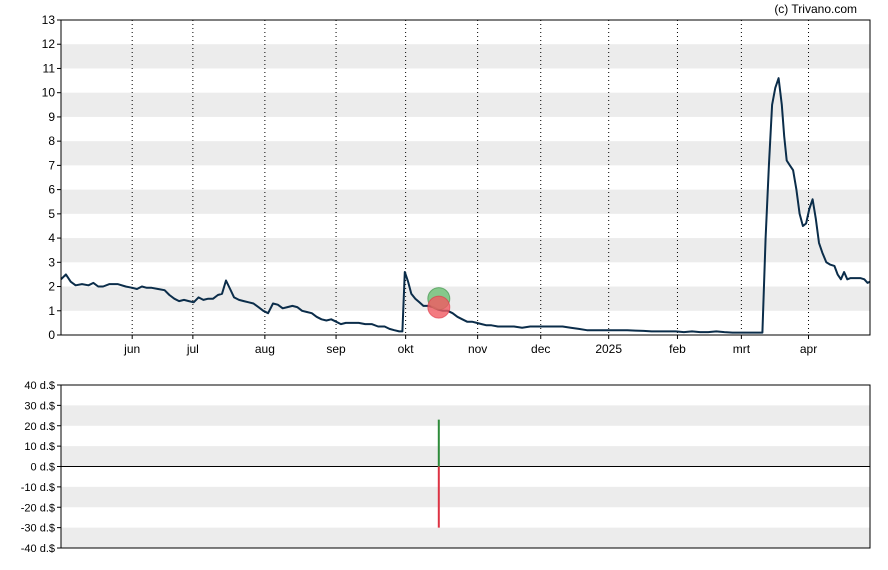  What do you see at coordinates (49, 93) in the screenshot?
I see `y-tick-label: 10` at bounding box center [49, 93].